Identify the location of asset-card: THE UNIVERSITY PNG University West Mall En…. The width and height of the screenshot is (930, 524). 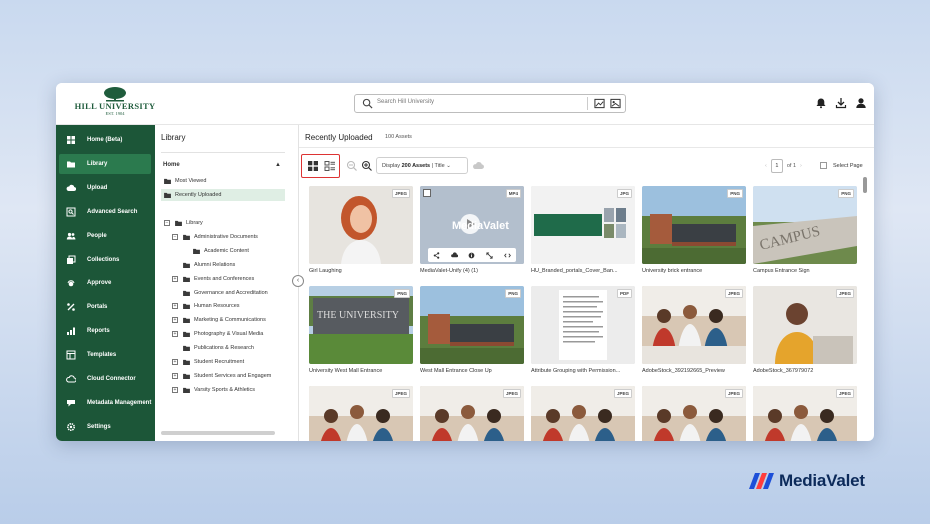
(361, 330).